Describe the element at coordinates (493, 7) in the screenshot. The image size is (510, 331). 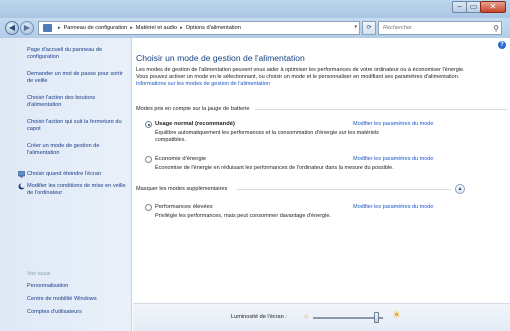
I see `close-button: ✕` at that location.